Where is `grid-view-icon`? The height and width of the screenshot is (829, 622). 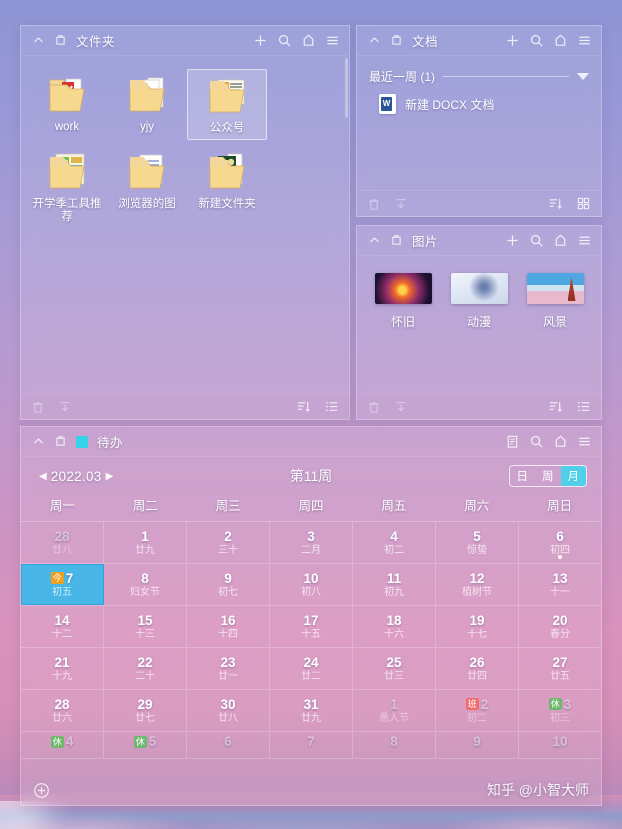
grid-view-icon is located at coordinates (583, 203).